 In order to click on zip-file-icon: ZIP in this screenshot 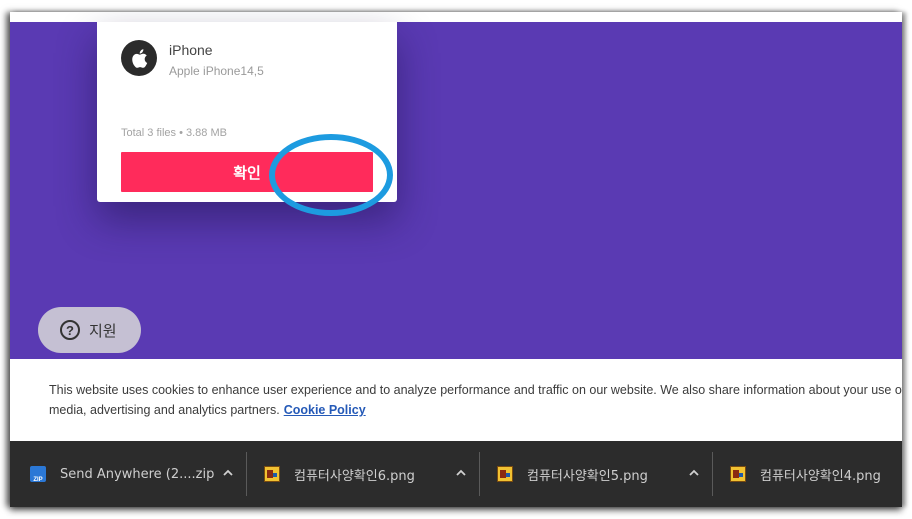, I will do `click(38, 474)`.